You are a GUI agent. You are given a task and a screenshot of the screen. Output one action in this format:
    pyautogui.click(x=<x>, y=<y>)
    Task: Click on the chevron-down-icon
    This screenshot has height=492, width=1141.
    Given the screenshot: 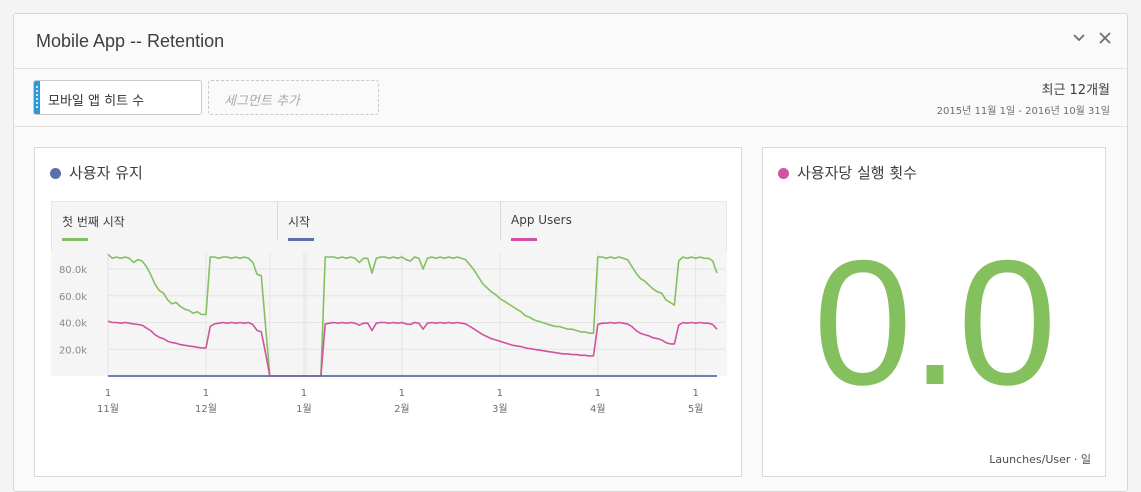 What is the action you would take?
    pyautogui.click(x=1079, y=39)
    